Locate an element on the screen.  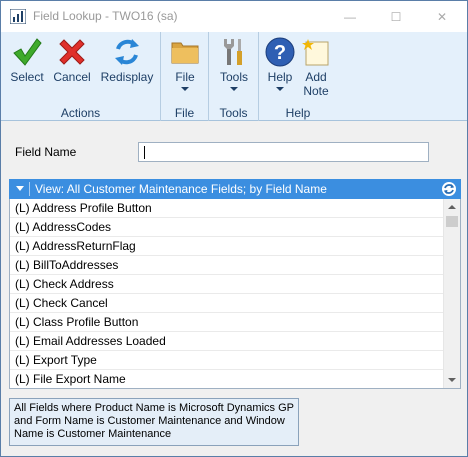
redisplay-button-label: Redisplay is located at coordinates (127, 77).